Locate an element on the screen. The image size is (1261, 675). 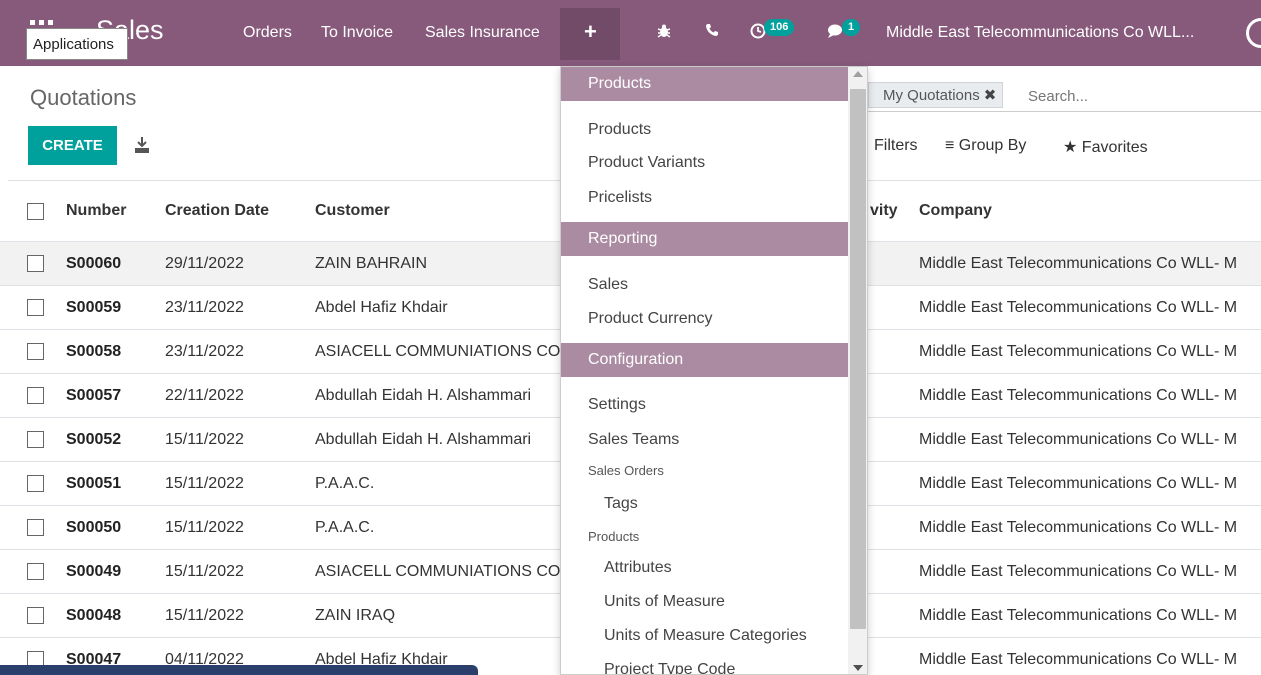
scroll-down-arrow-icon is located at coordinates (858, 668).